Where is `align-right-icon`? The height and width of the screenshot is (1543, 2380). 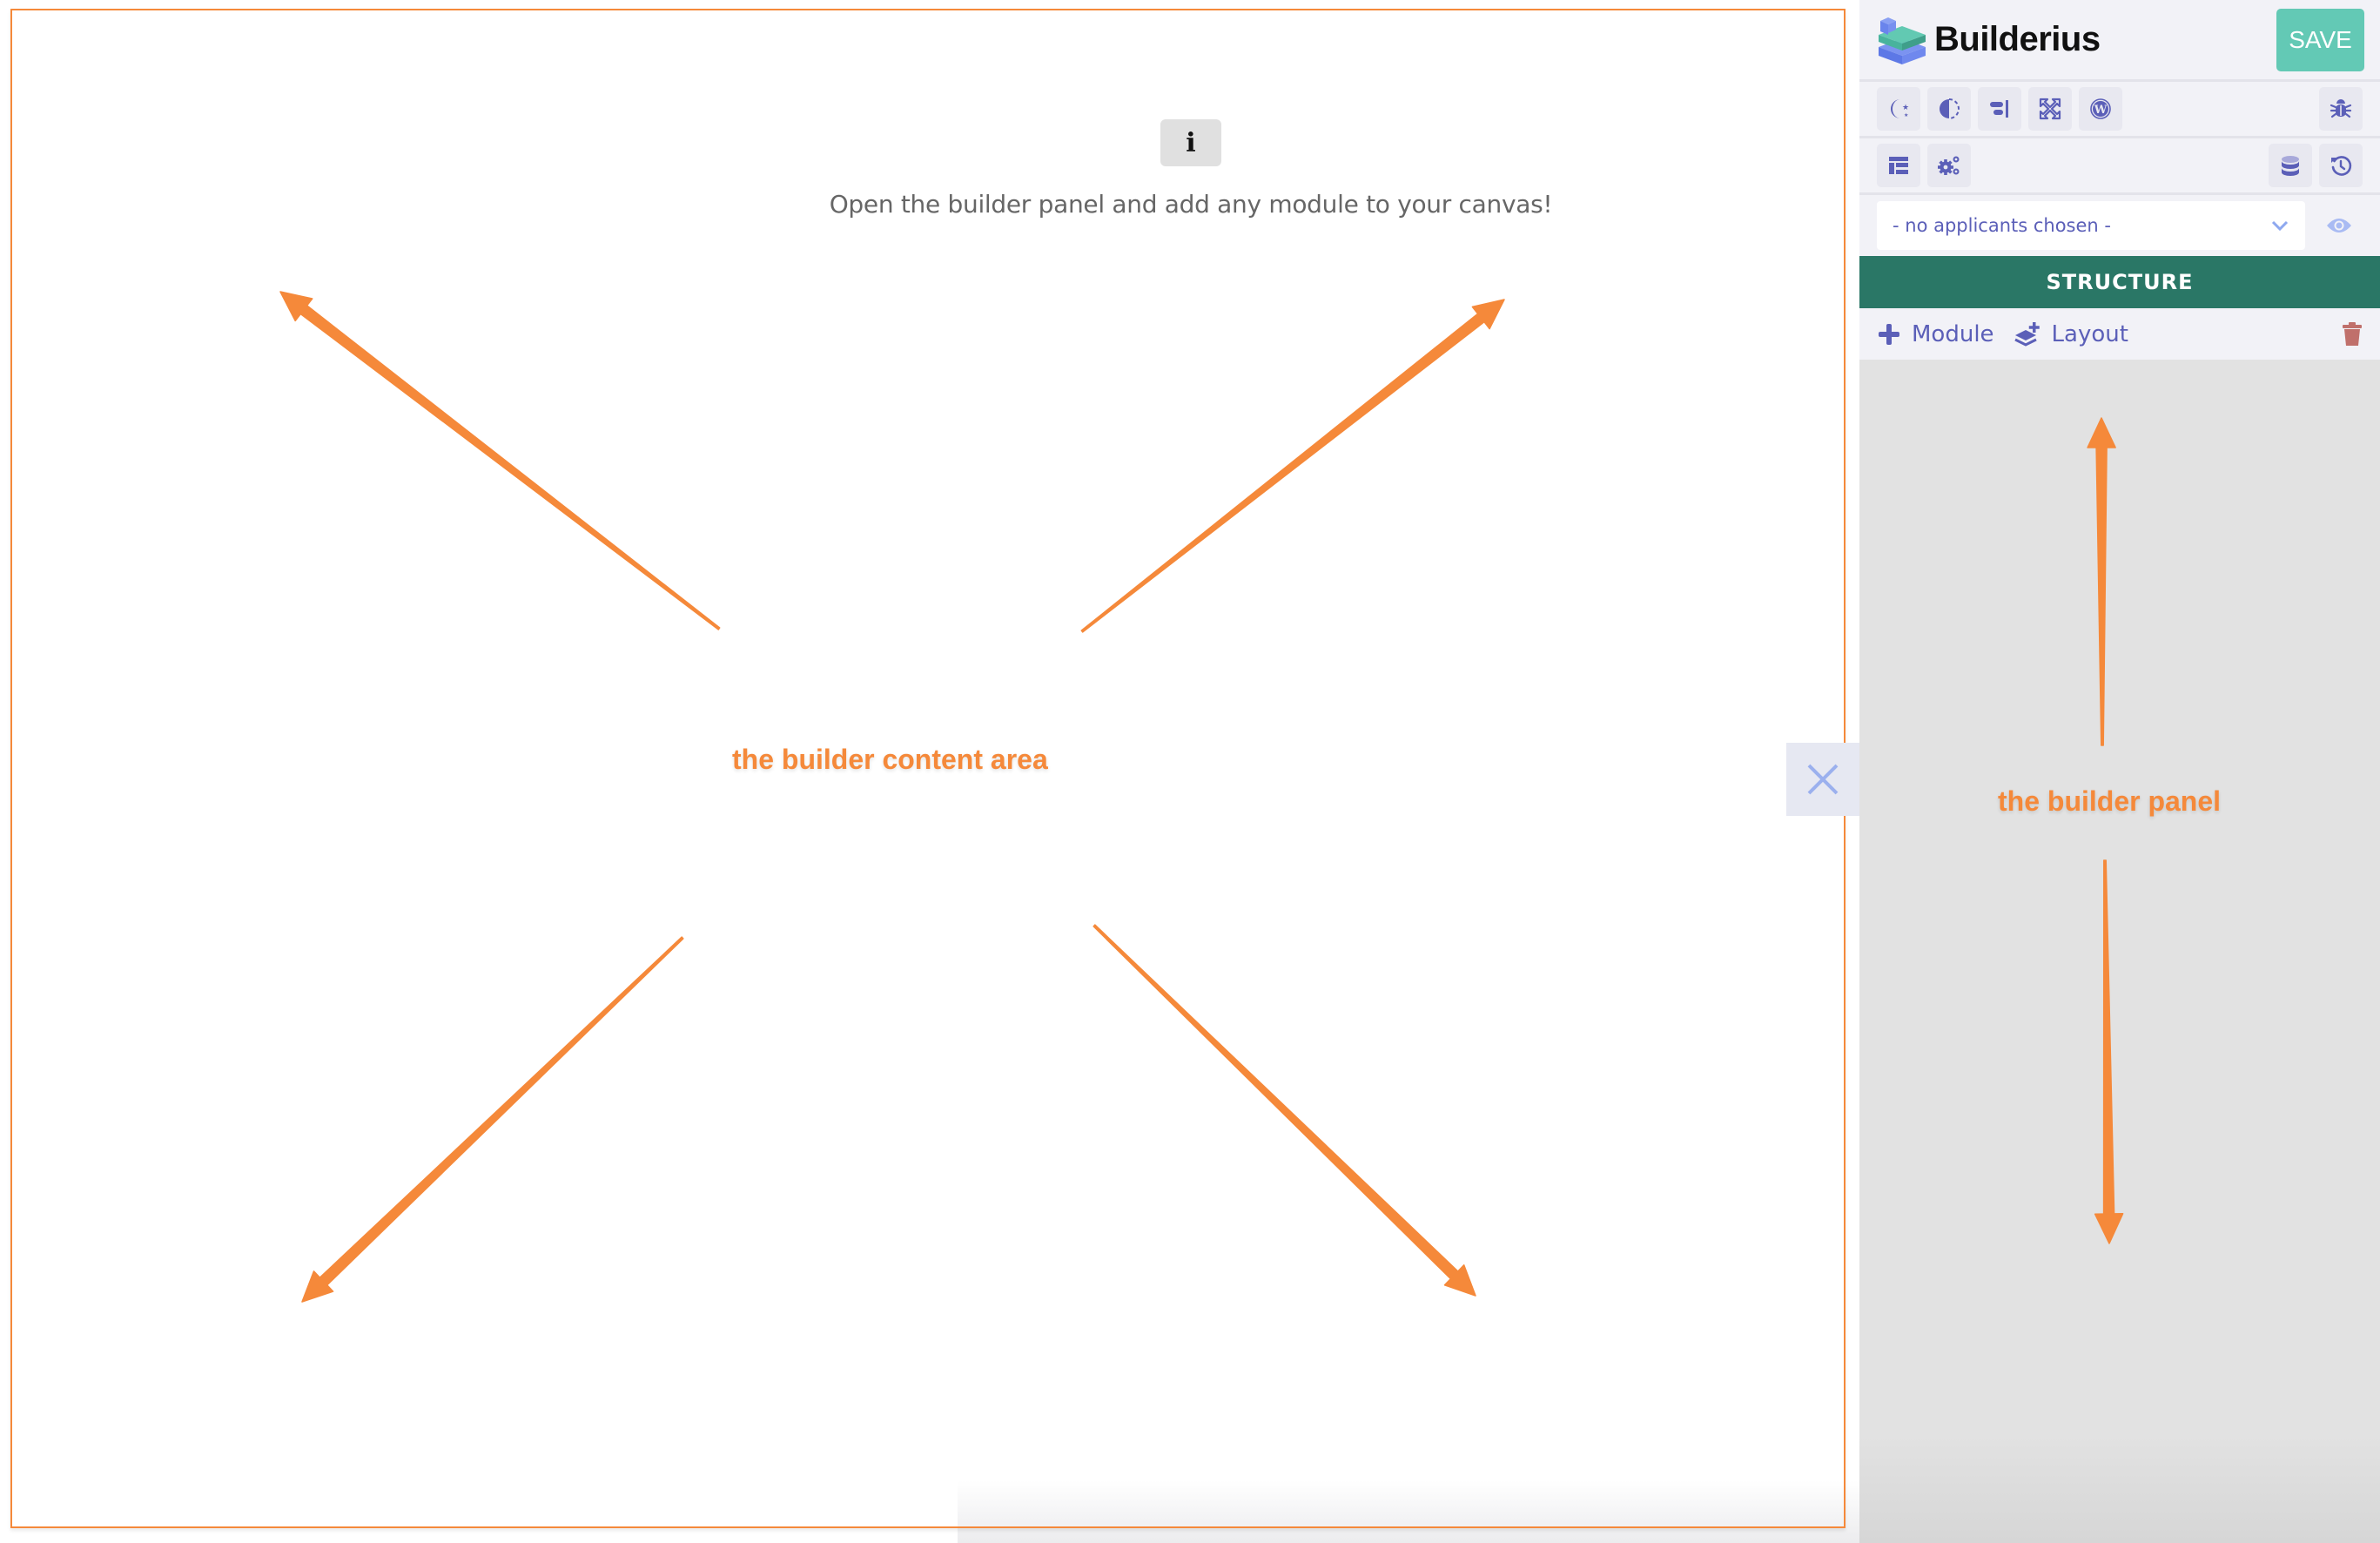 align-right-icon is located at coordinates (1999, 109).